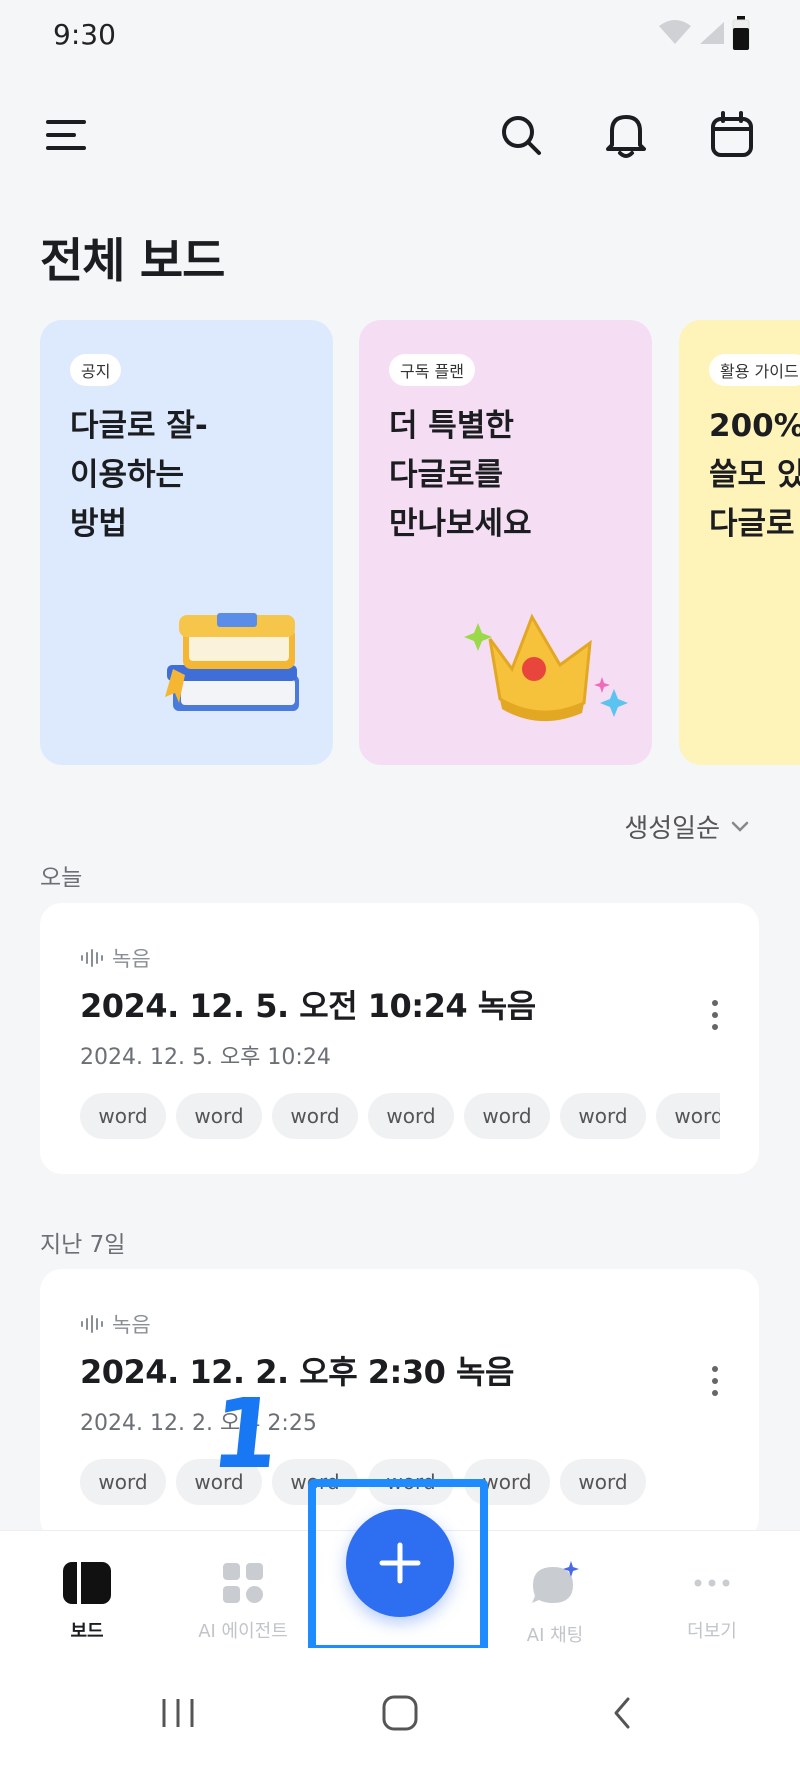 The height and width of the screenshot is (1778, 800). Describe the element at coordinates (555, 1582) in the screenshot. I see `chat-sparkle-icon` at that location.